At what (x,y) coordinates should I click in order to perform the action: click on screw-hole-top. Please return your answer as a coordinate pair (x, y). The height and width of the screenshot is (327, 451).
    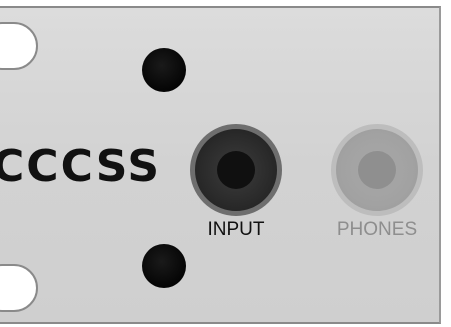
    Looking at the image, I should click on (164, 70).